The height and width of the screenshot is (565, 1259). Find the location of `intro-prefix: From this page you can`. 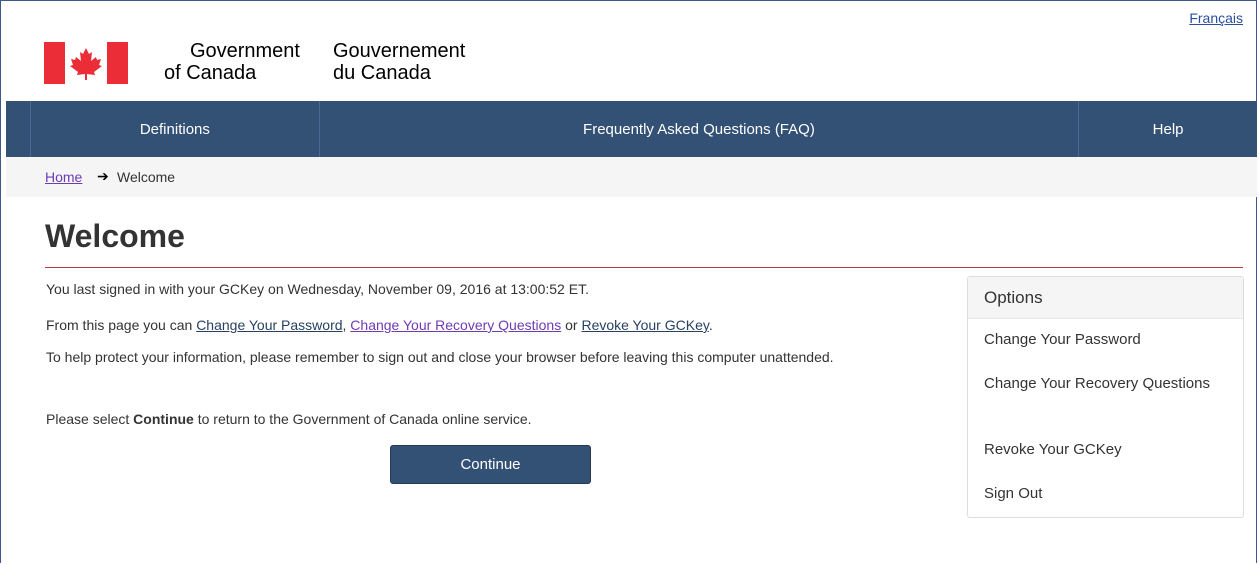

intro-prefix: From this page you can is located at coordinates (121, 325).